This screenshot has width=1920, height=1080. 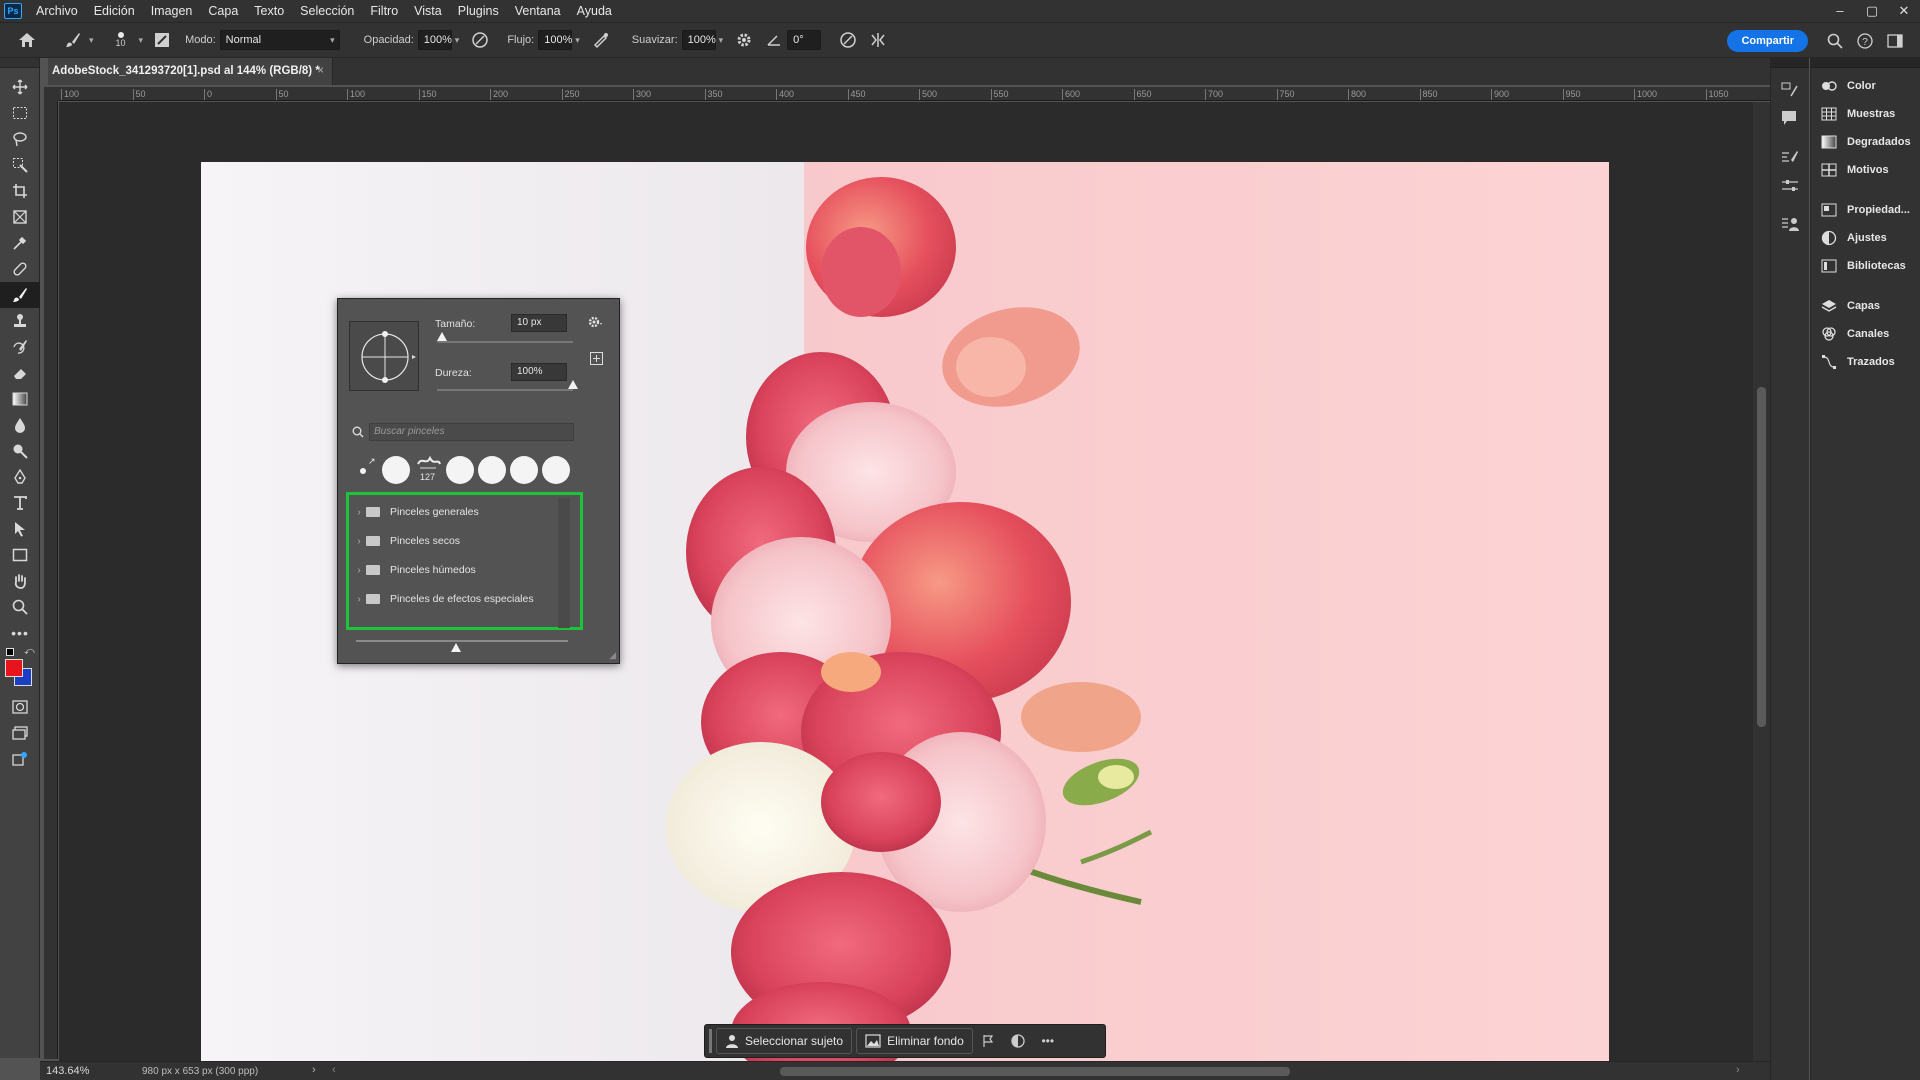 What do you see at coordinates (14, 668) in the screenshot?
I see `foreground-color-swatch` at bounding box center [14, 668].